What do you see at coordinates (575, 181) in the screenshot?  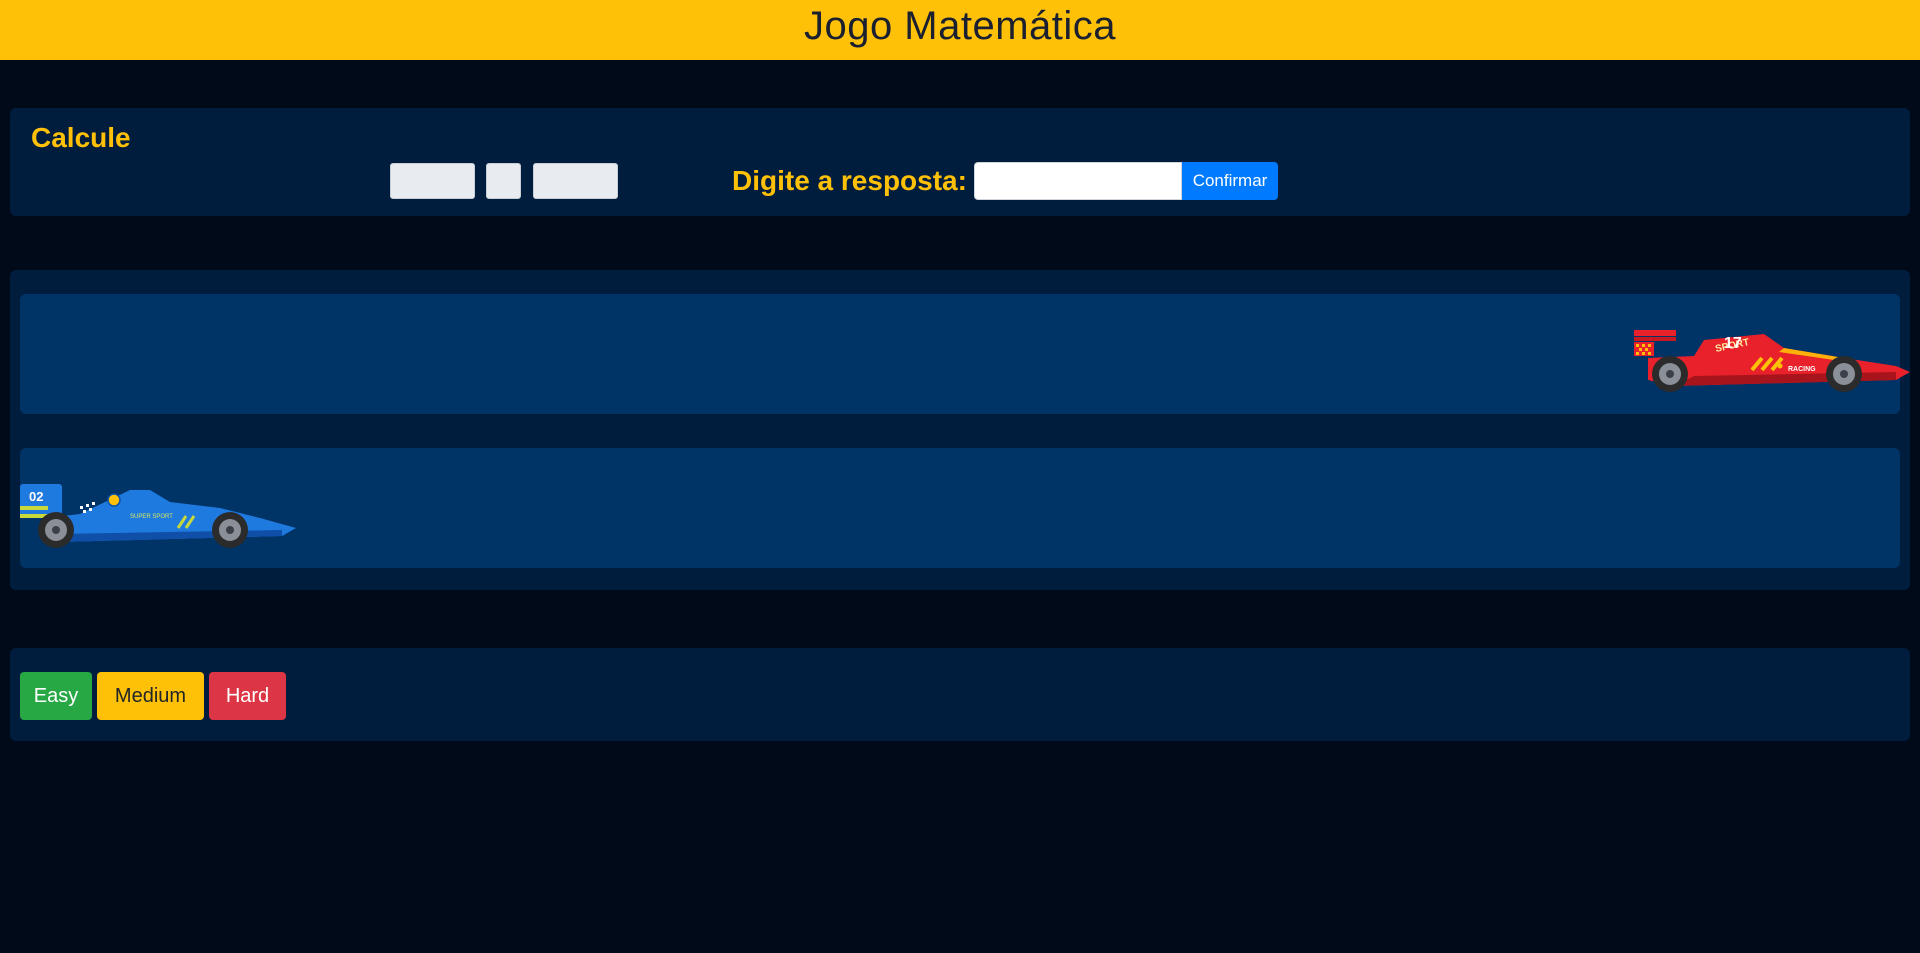 I see `operand-2-box` at bounding box center [575, 181].